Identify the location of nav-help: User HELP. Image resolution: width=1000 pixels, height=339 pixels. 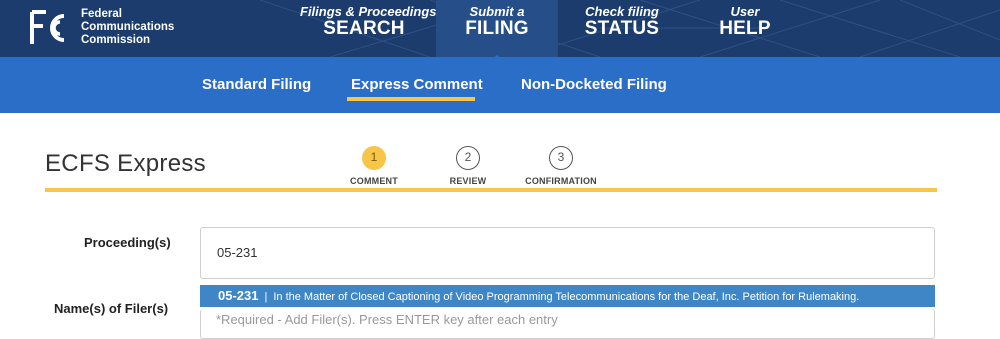
(745, 28).